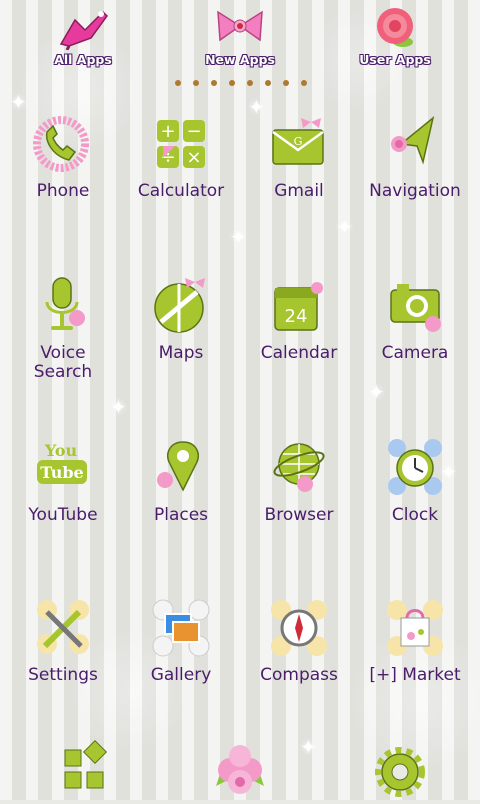 The width and height of the screenshot is (480, 804). I want to click on place-pin-icon, so click(181, 468).